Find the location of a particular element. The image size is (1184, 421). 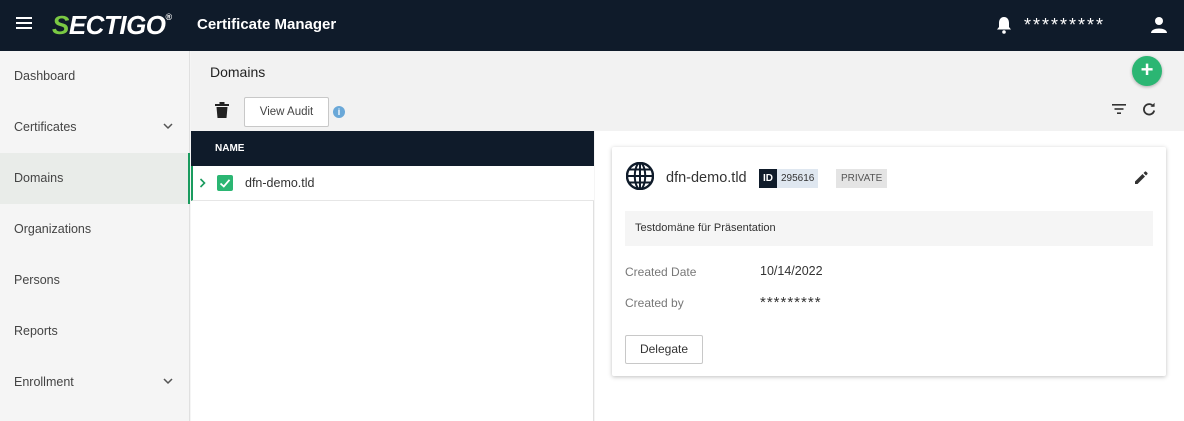

user-icon is located at coordinates (1159, 25).